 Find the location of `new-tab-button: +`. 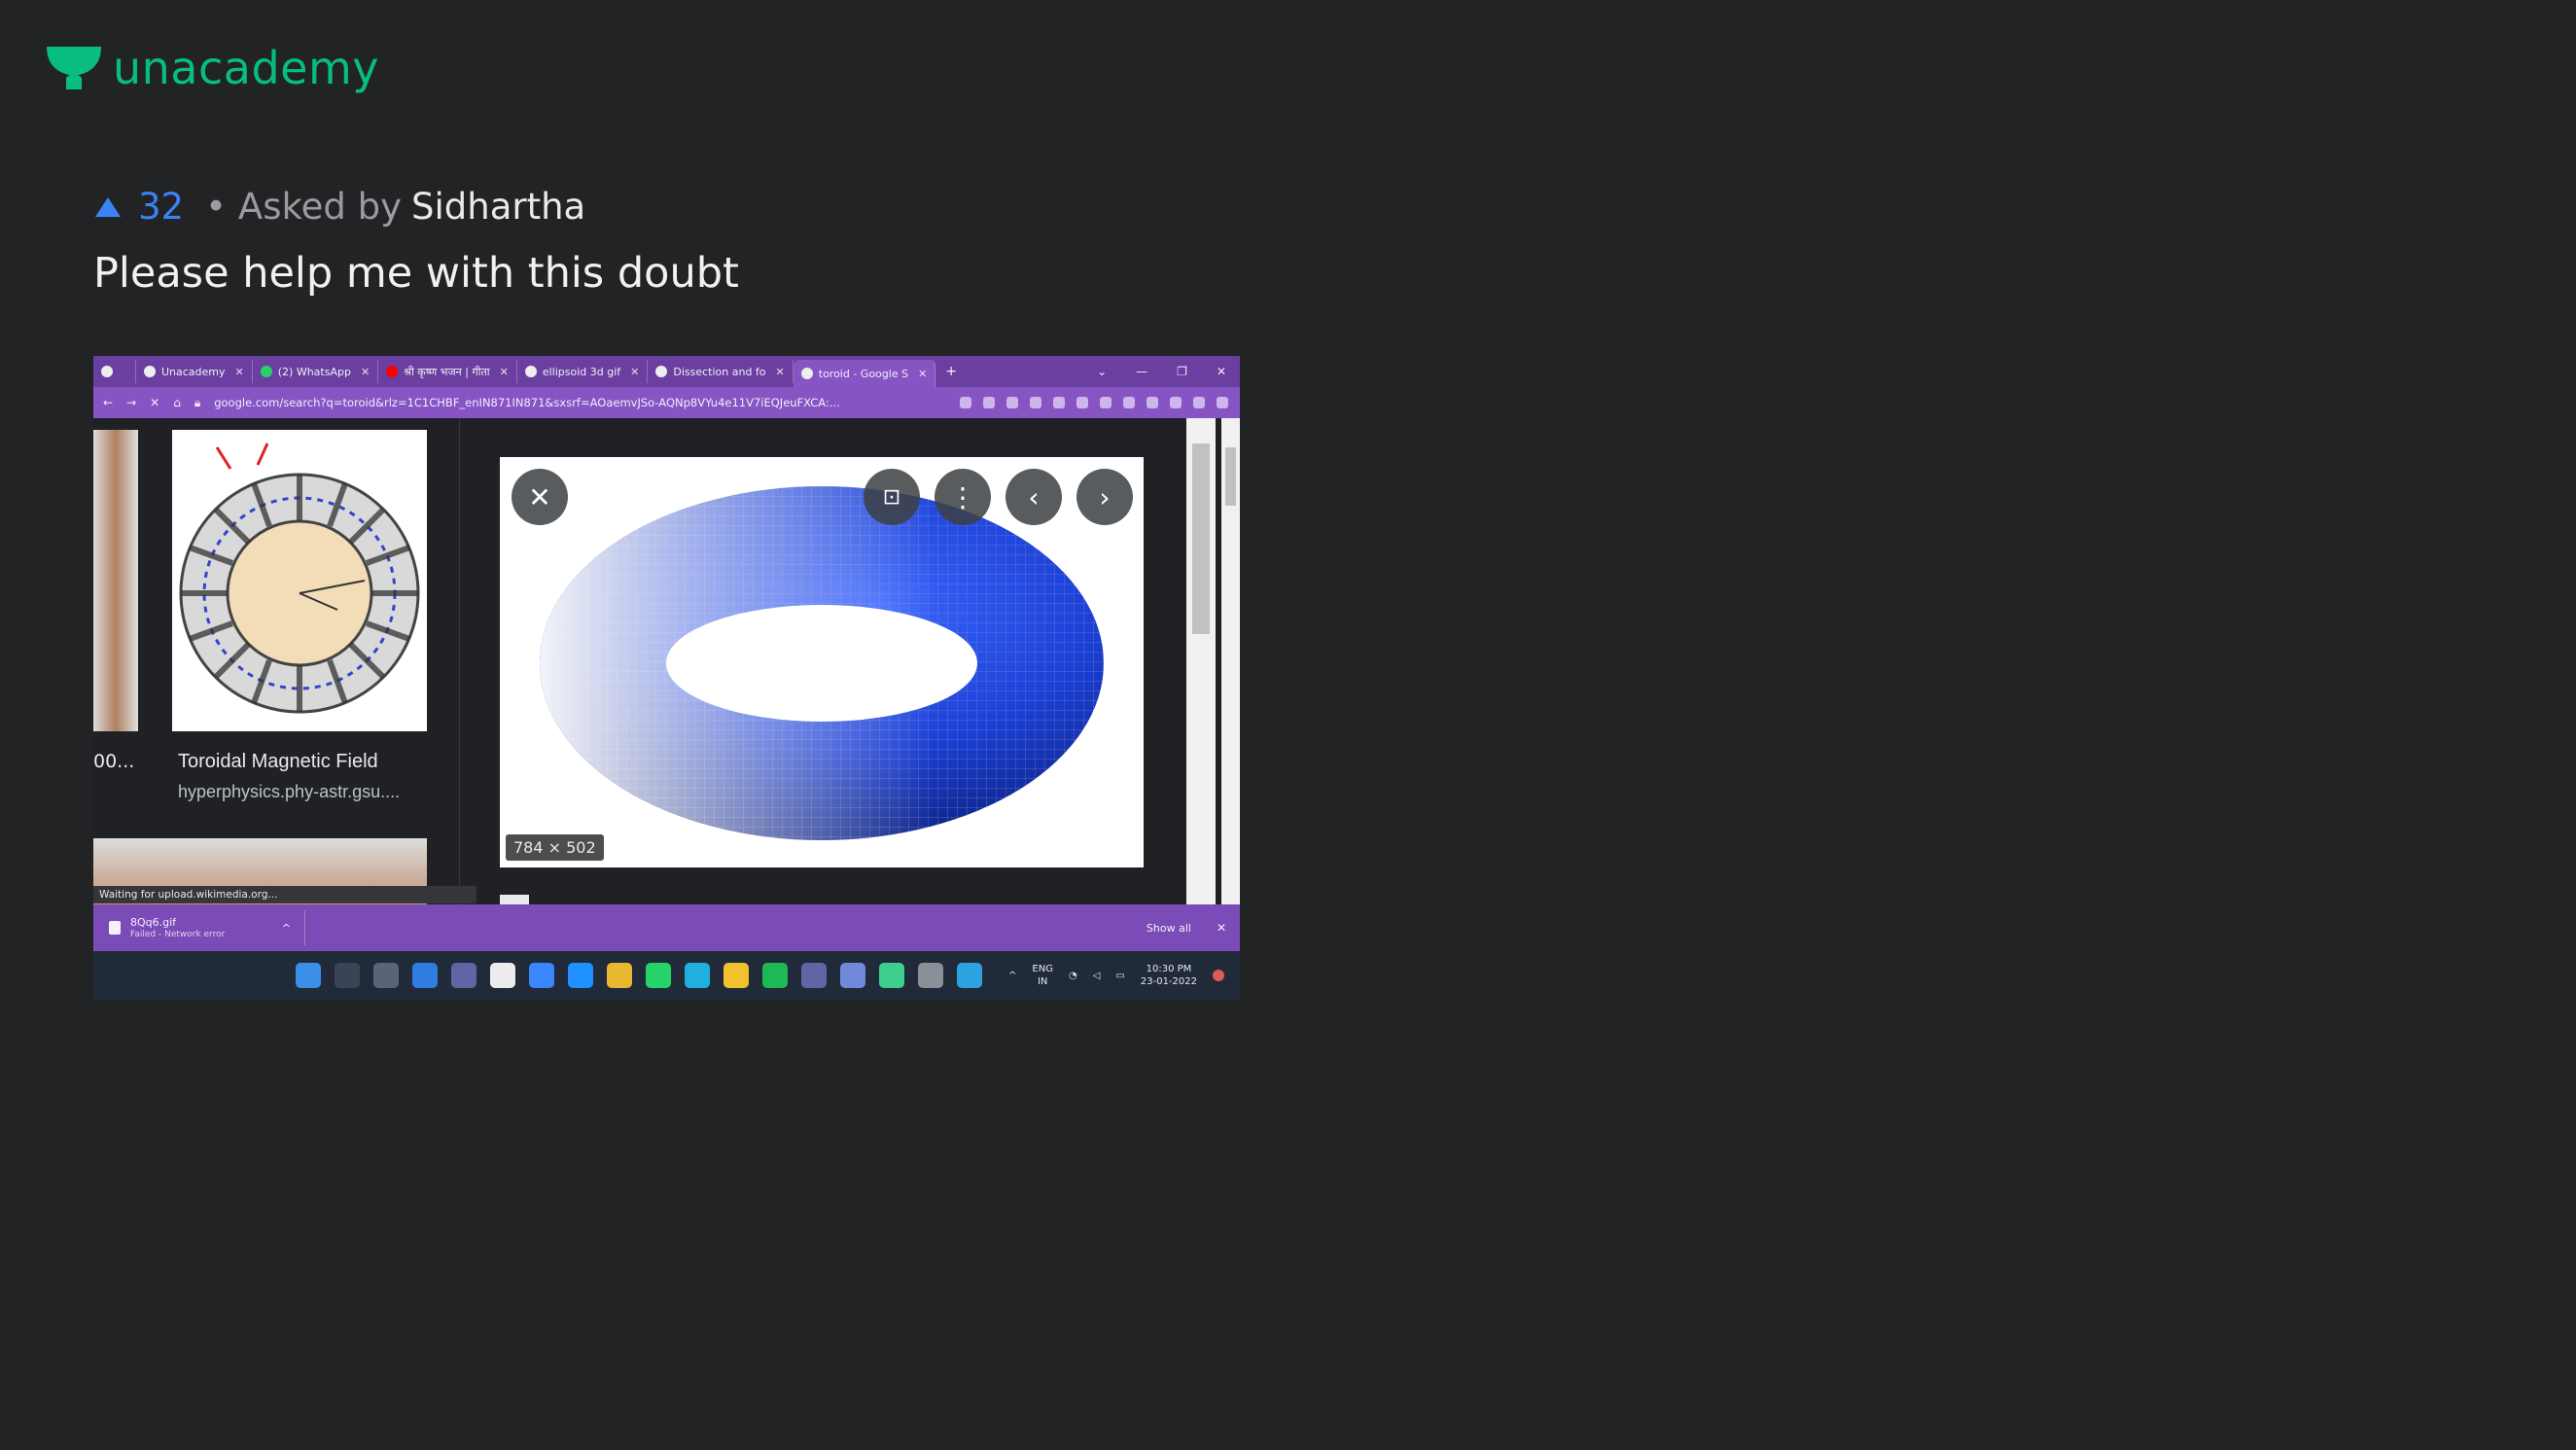

new-tab-button: + is located at coordinates (951, 371).